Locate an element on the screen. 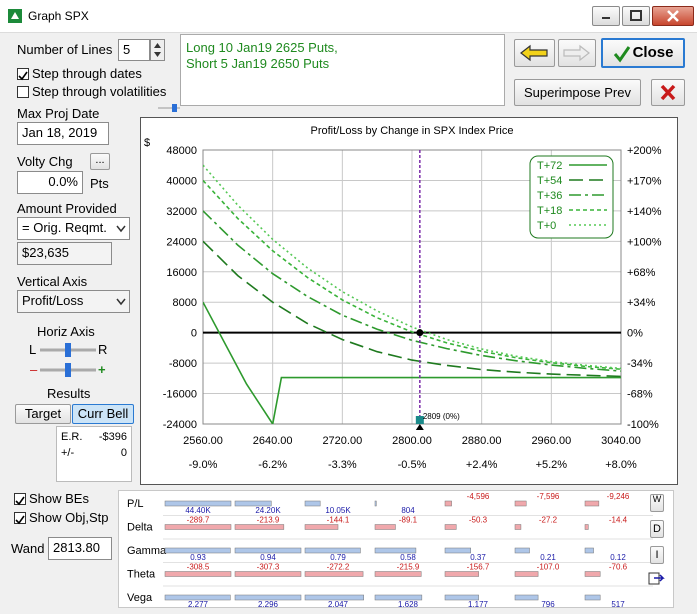 The image size is (697, 614). greek-value: -4,596 is located at coordinates (478, 496).